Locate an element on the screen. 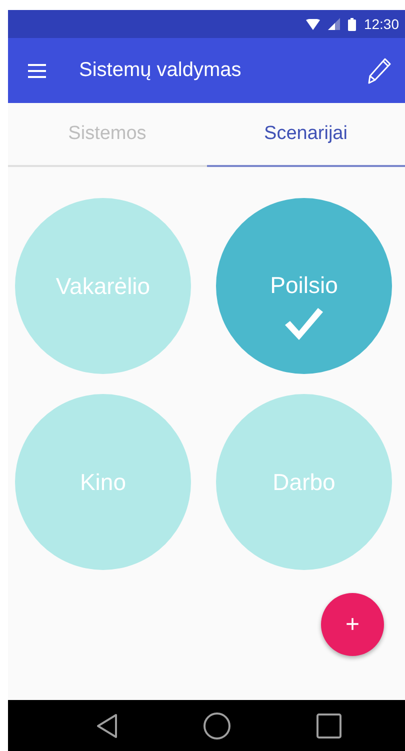 The image size is (405, 751). scenario-button: Kino is located at coordinates (103, 482).